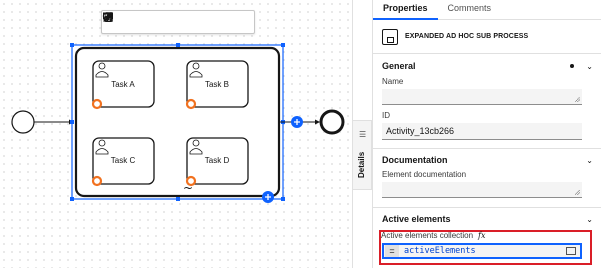 This screenshot has width=601, height=268. I want to click on id-label: ID, so click(386, 115).